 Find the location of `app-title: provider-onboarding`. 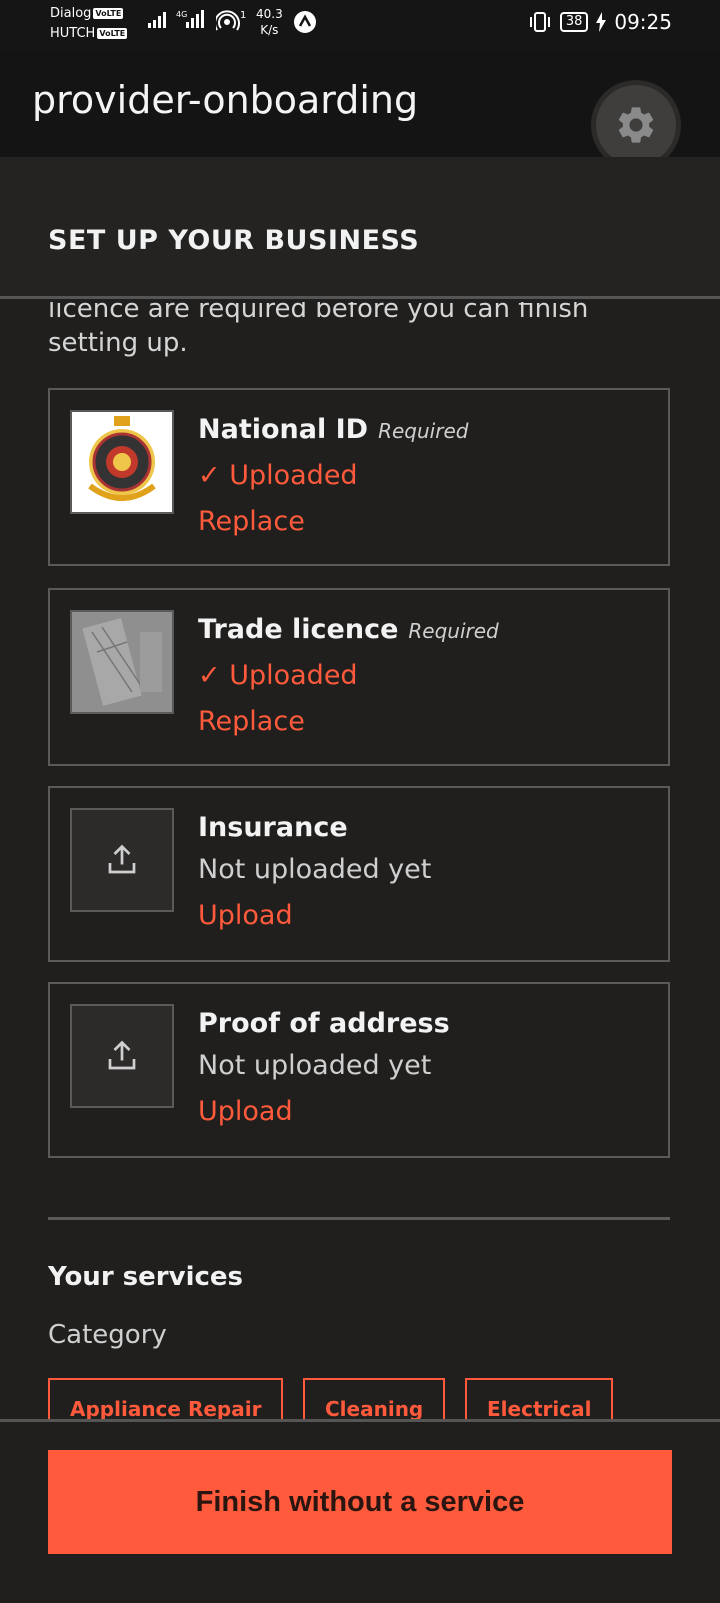

app-title: provider-onboarding is located at coordinates (225, 100).